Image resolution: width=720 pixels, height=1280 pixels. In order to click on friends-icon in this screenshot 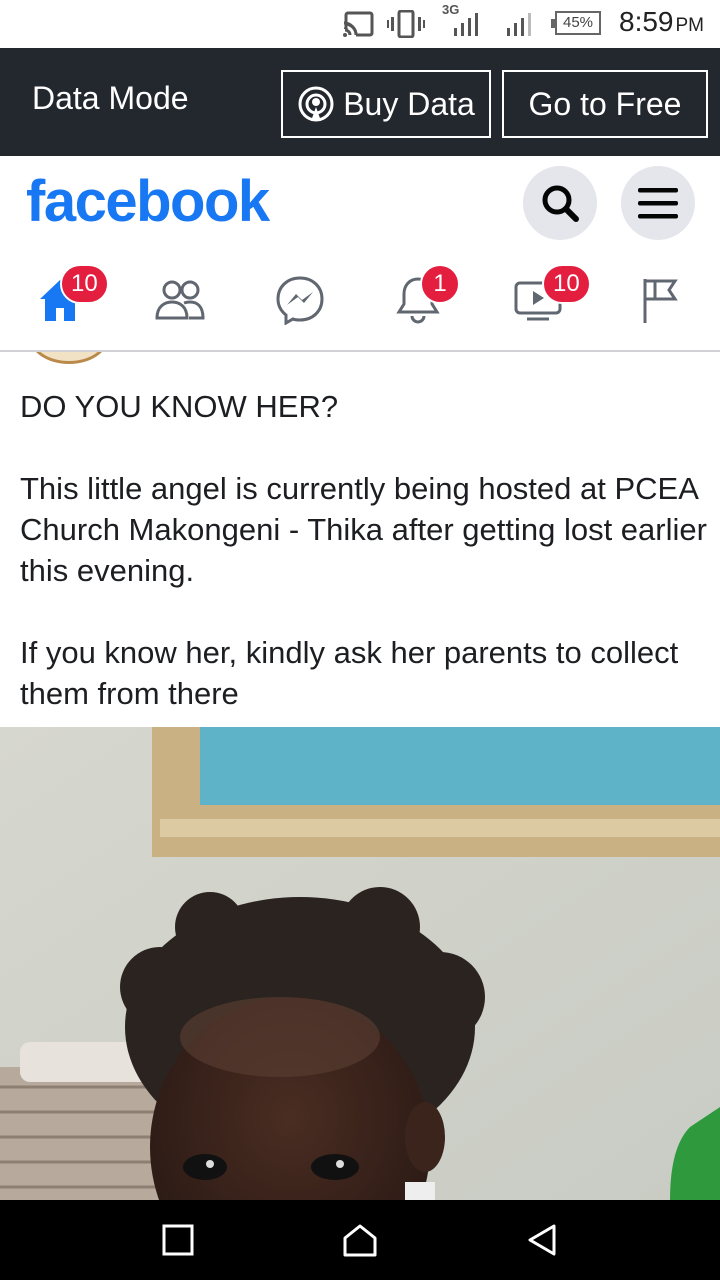, I will do `click(180, 300)`.